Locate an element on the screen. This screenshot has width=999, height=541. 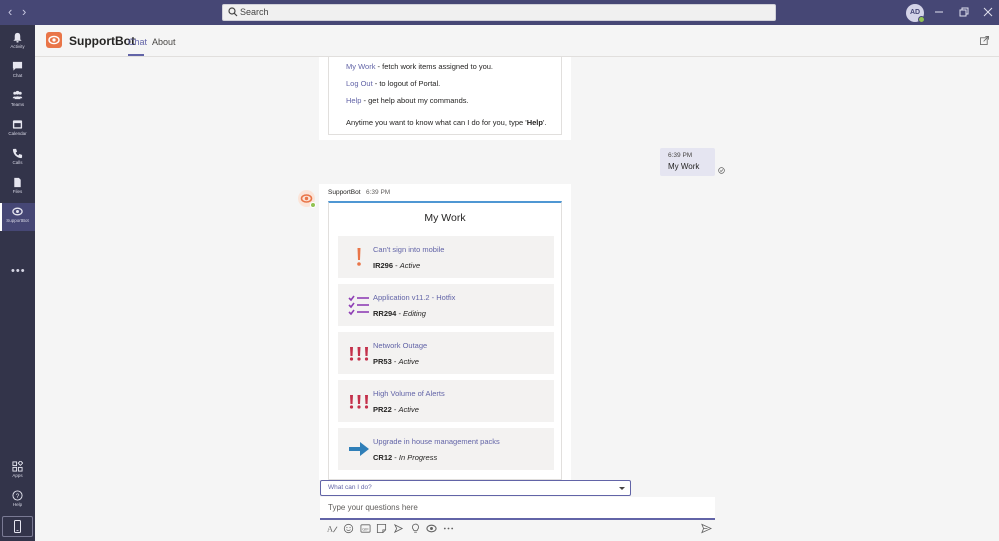
forward-arrow-icon: › is located at coordinates (24, 12).